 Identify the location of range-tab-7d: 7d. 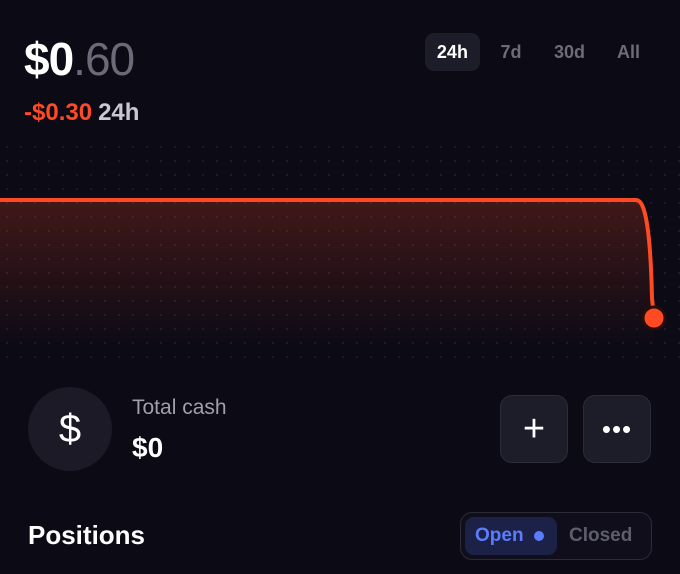
(511, 52).